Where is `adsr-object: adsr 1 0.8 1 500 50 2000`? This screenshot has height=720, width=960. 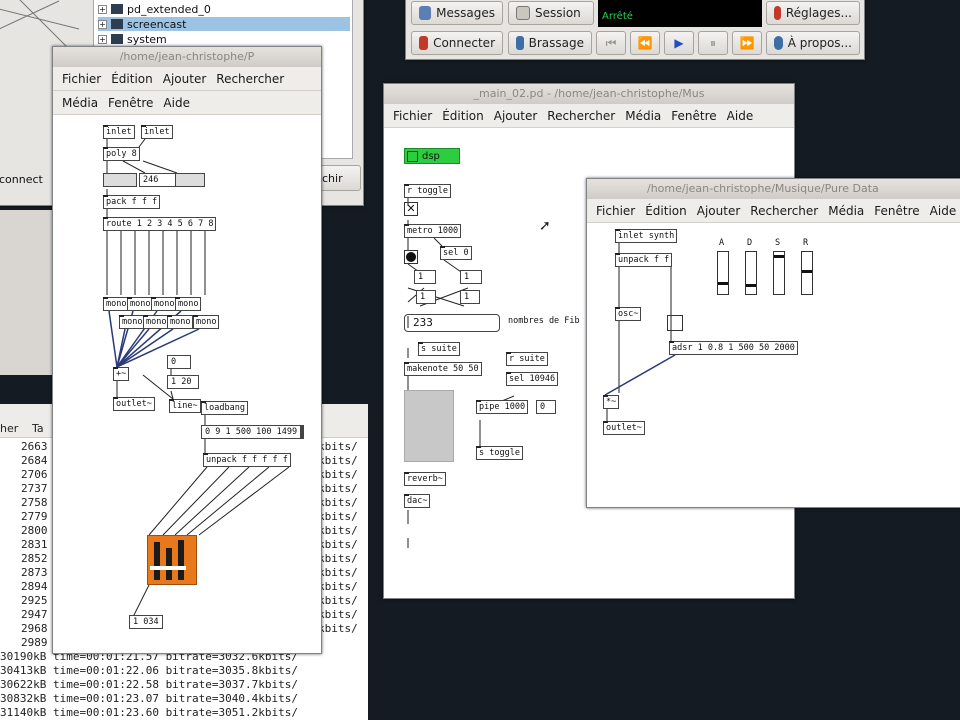 adsr-object: adsr 1 0.8 1 500 50 2000 is located at coordinates (733, 348).